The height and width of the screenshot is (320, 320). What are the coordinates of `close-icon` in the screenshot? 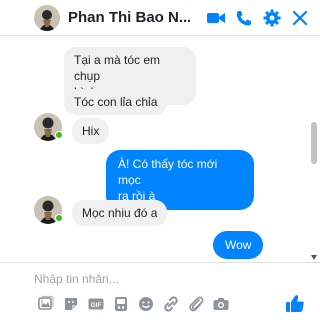 It's located at (300, 18).